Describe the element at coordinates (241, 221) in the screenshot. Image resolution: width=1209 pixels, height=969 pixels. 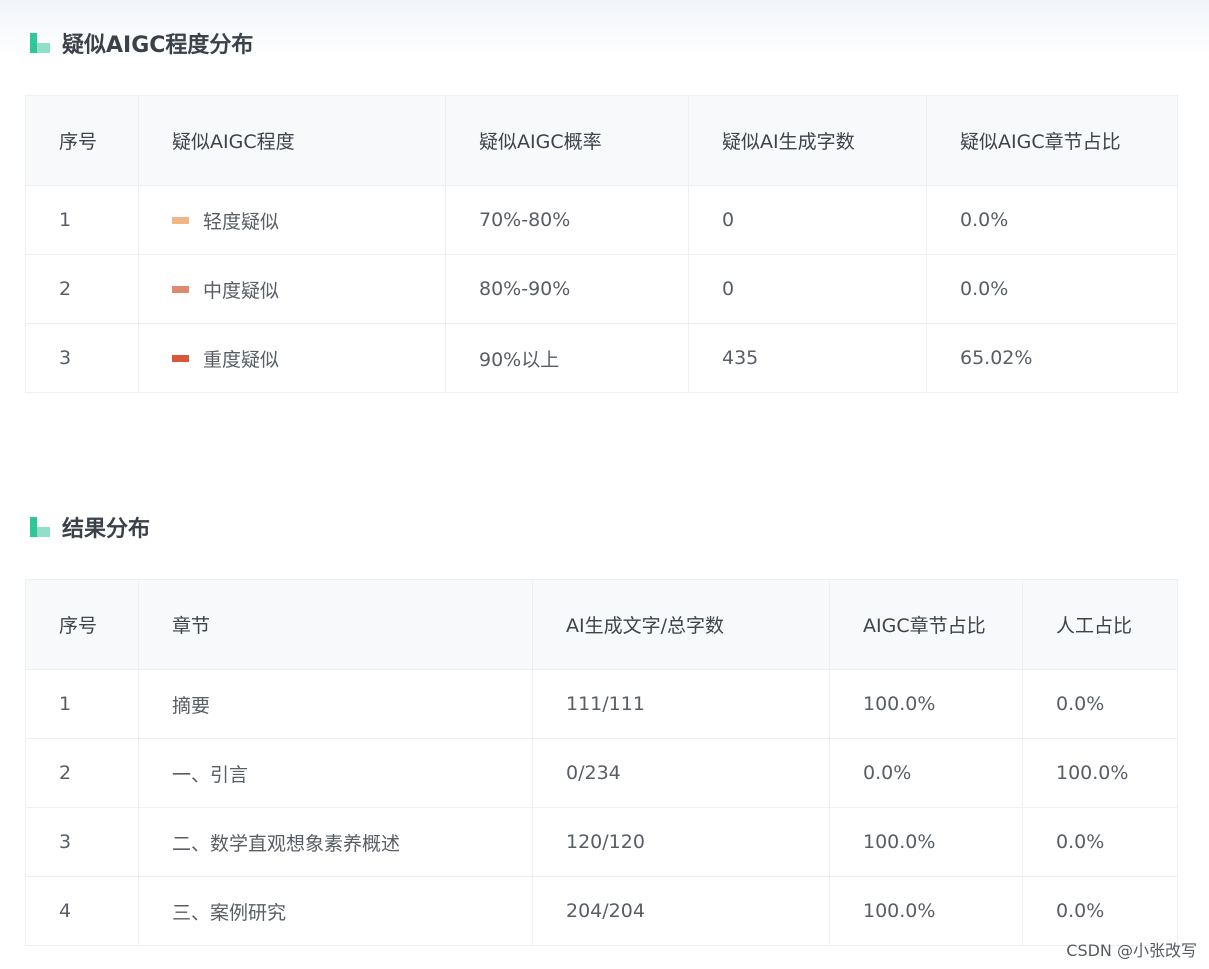
I see `level-label: 轻度疑似` at that location.